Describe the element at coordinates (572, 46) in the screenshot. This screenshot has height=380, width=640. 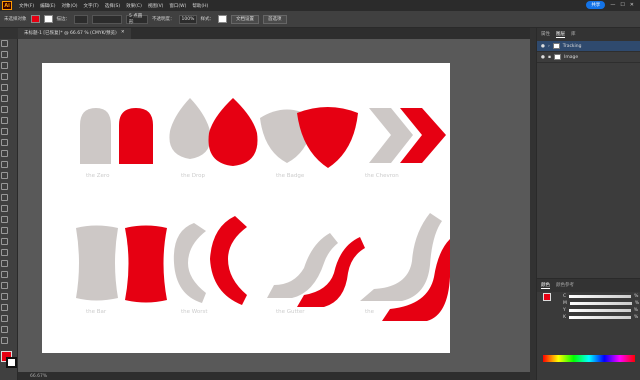
I see `layer-name: Tracking` at that location.